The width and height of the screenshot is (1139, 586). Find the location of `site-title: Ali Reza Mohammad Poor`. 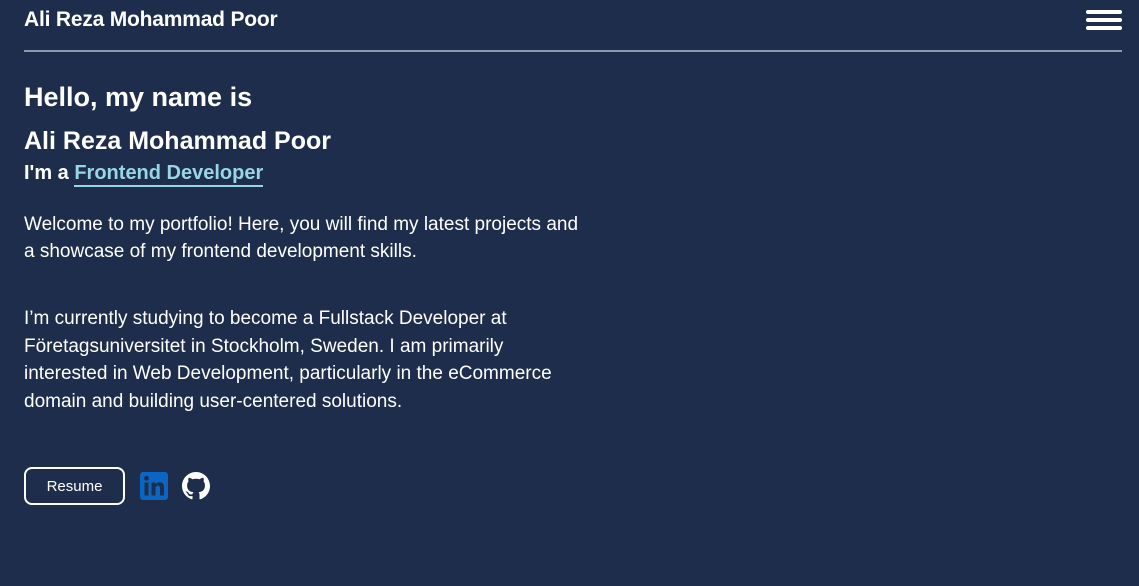

site-title: Ali Reza Mohammad Poor is located at coordinates (151, 20).